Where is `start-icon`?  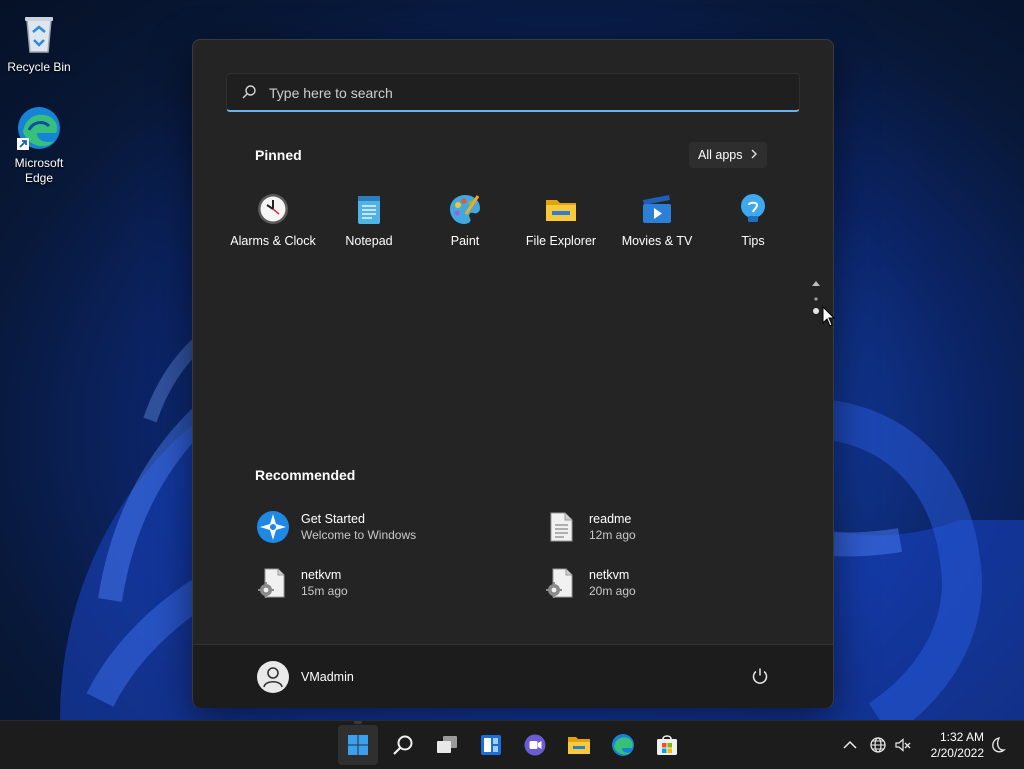
start-icon is located at coordinates (358, 745).